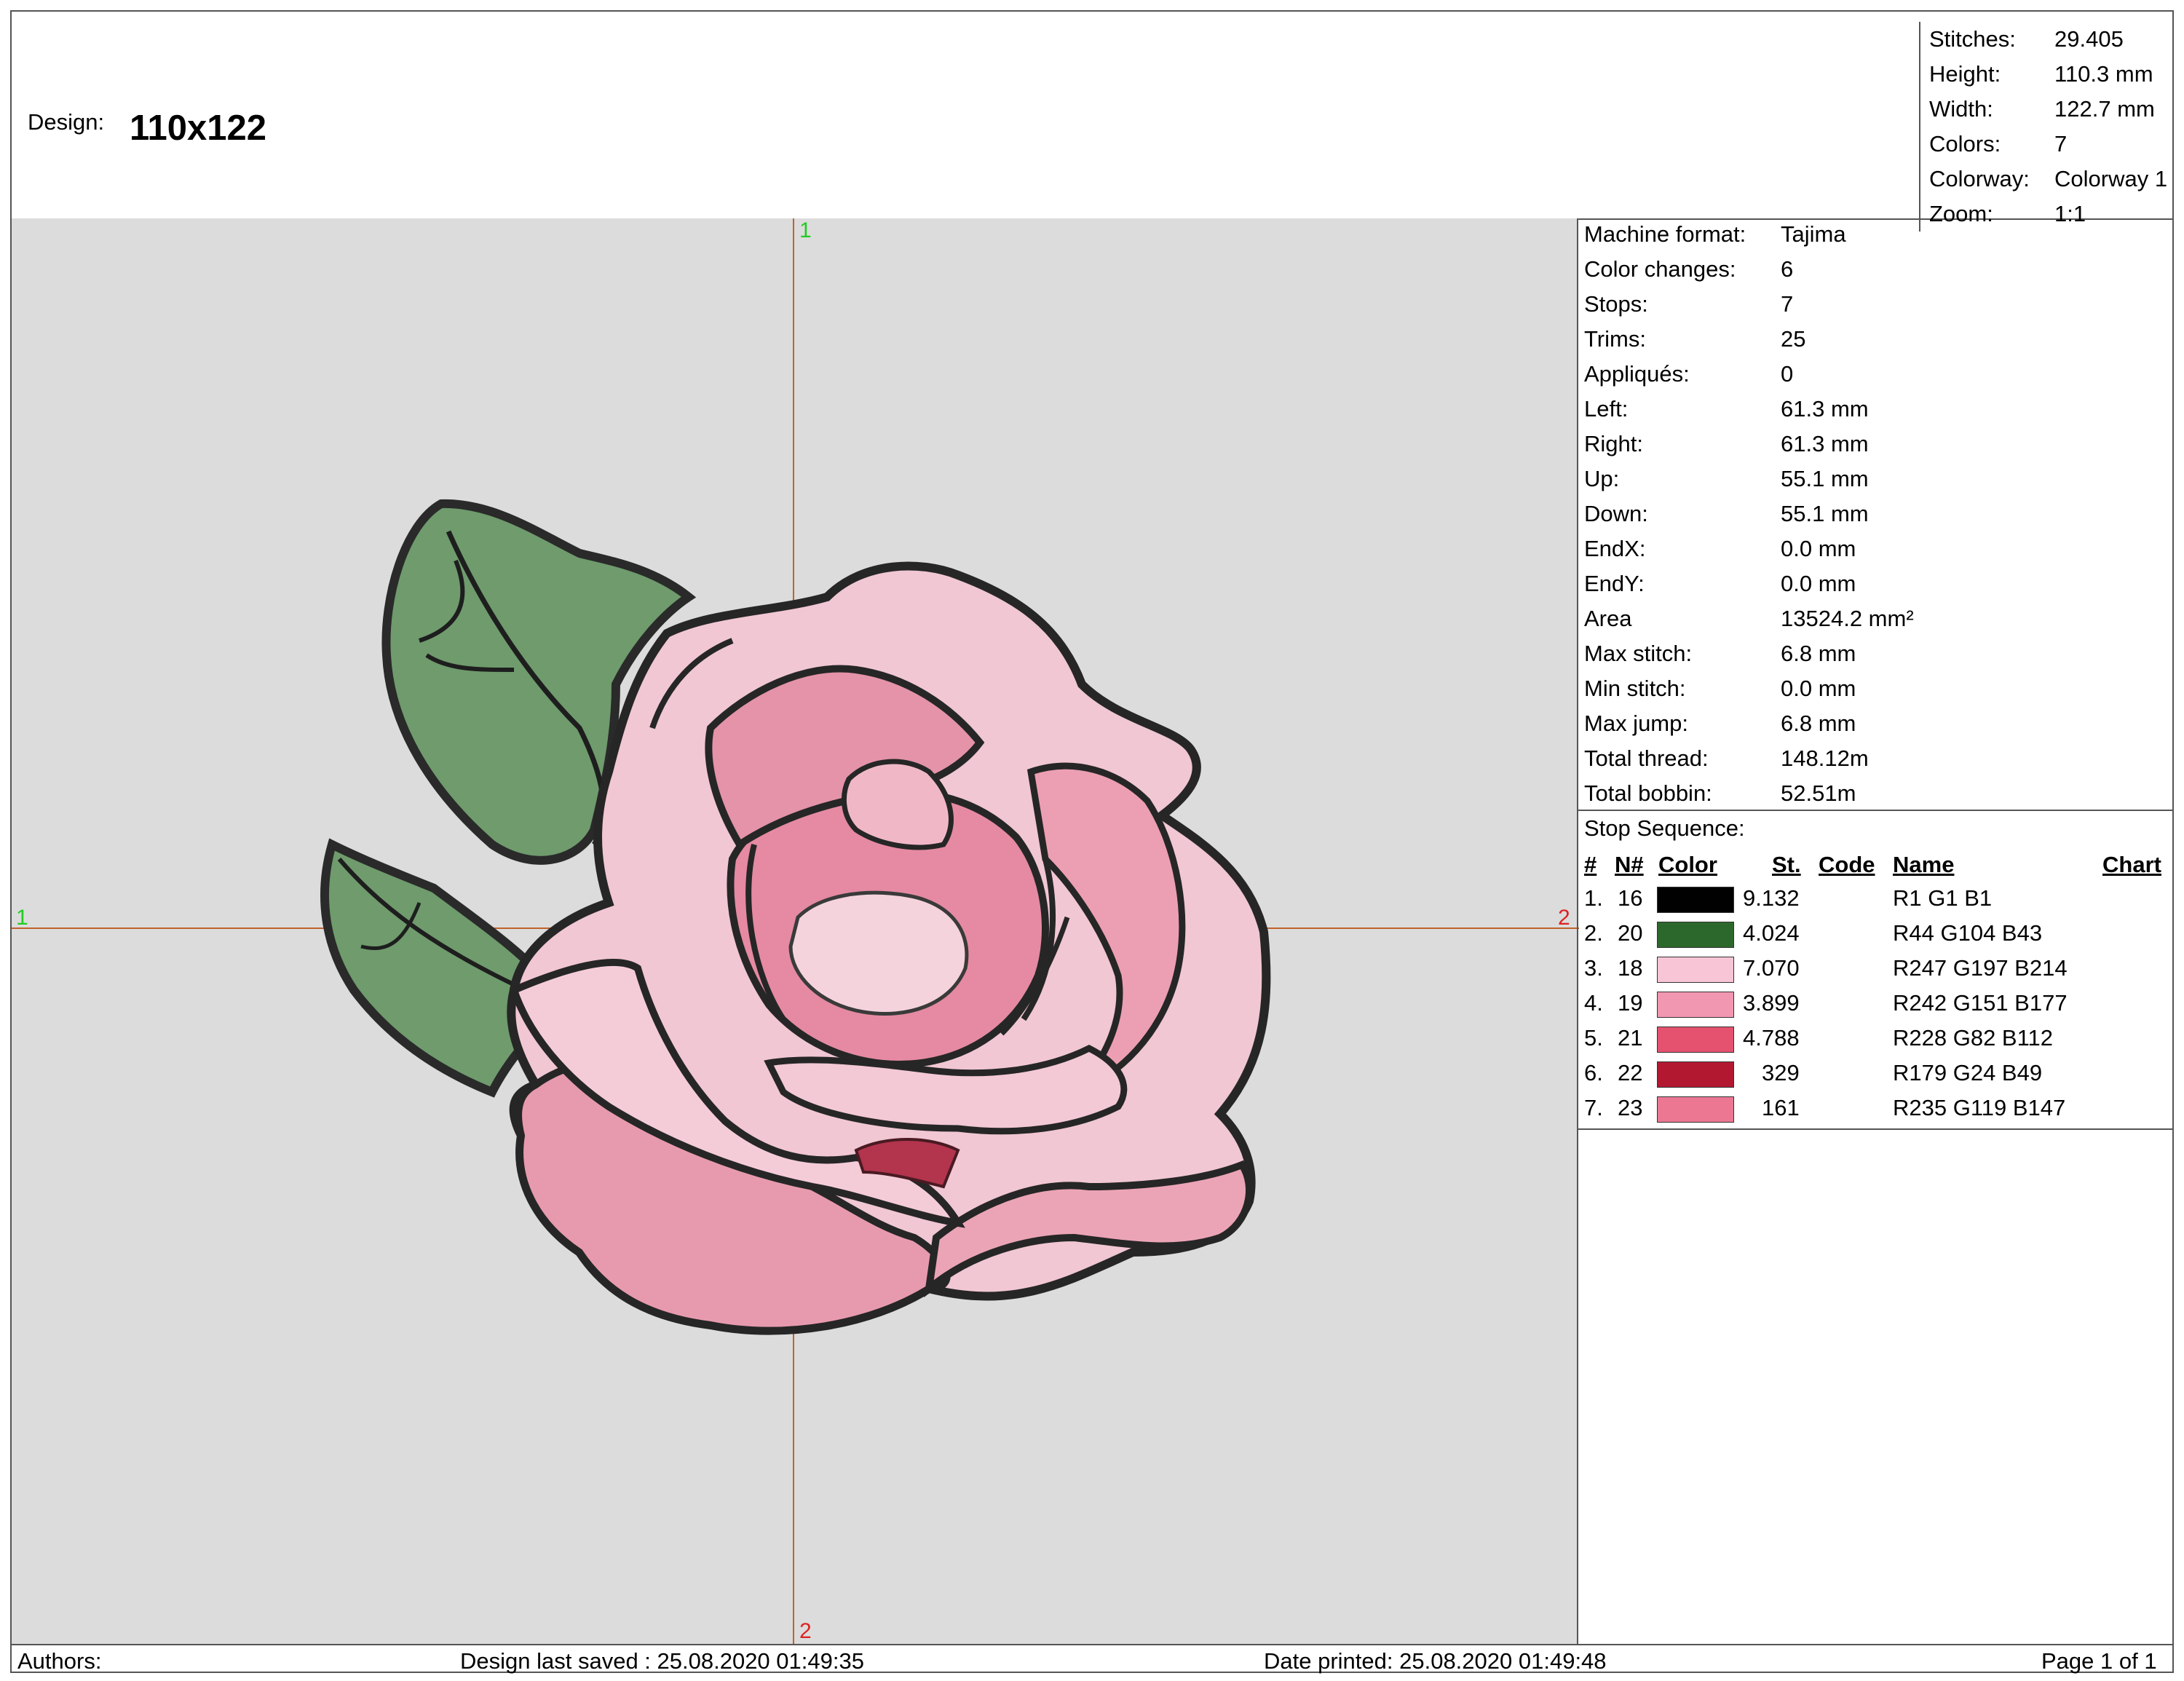 This screenshot has width=2184, height=1681. What do you see at coordinates (1876, 1074) in the screenshot?
I see `table-row: 6. 22 329 R179 G24 B49` at bounding box center [1876, 1074].